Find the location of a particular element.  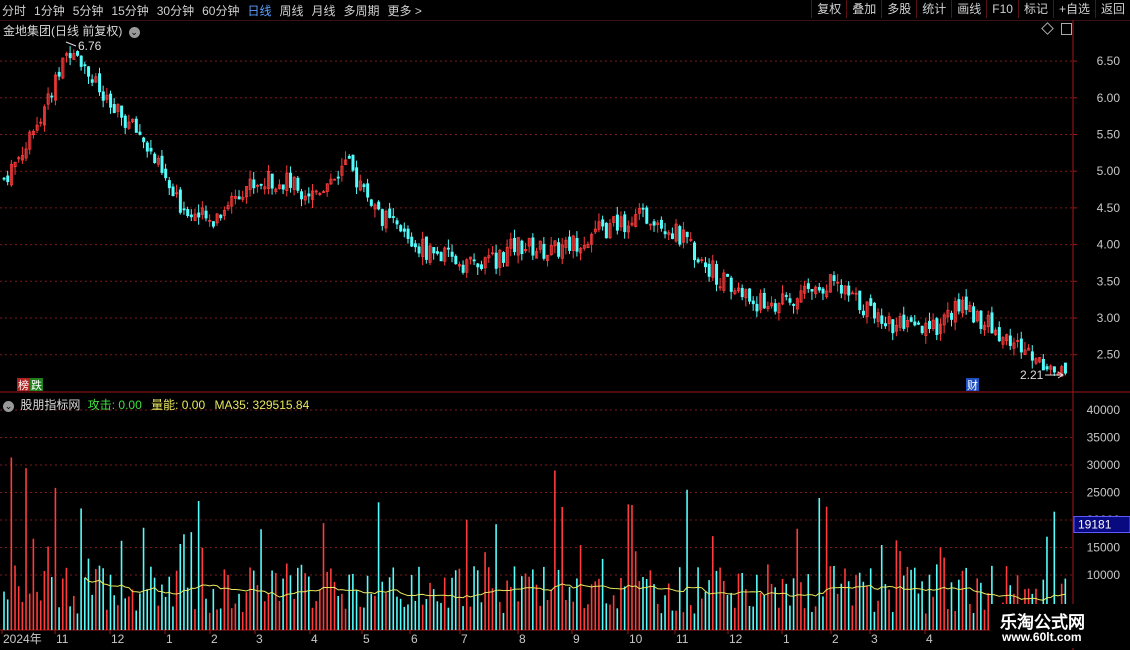

period-7: 周线 is located at coordinates (291, 10).